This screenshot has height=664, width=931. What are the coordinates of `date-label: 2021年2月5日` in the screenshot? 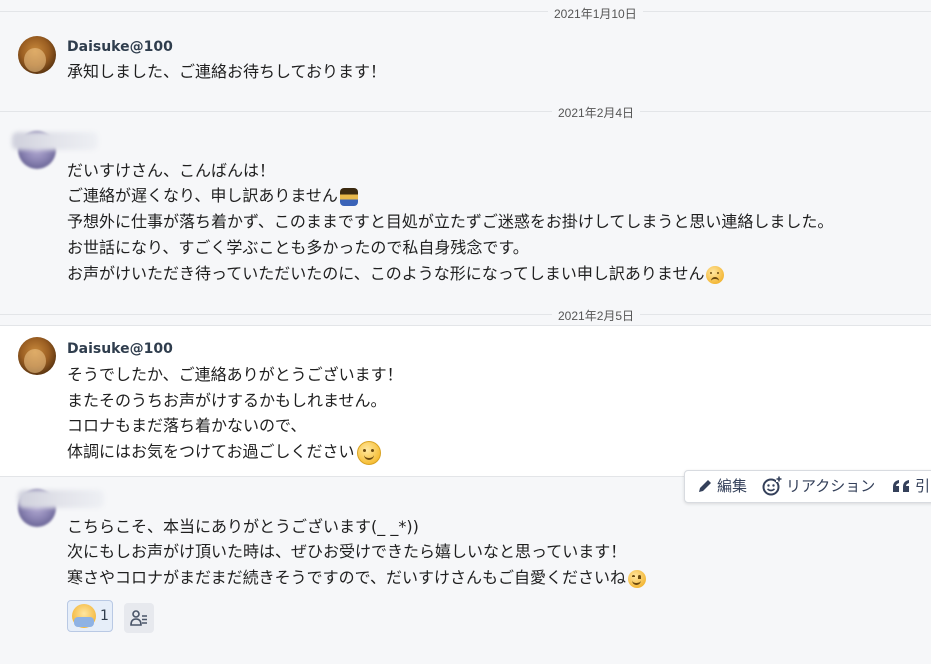 It's located at (596, 315).